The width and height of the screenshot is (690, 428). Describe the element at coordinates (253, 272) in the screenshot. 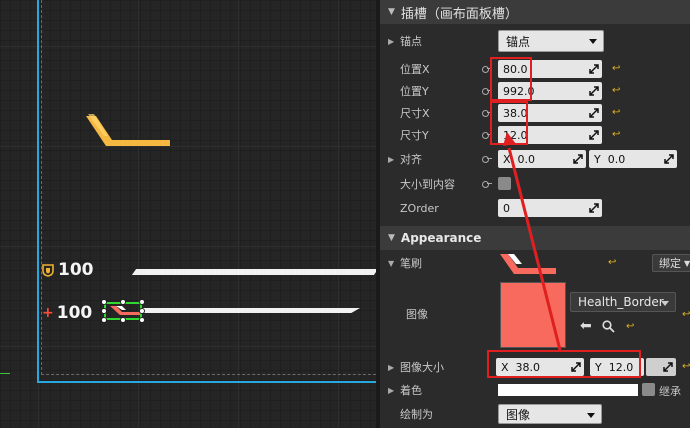

I see `armor-bar` at that location.